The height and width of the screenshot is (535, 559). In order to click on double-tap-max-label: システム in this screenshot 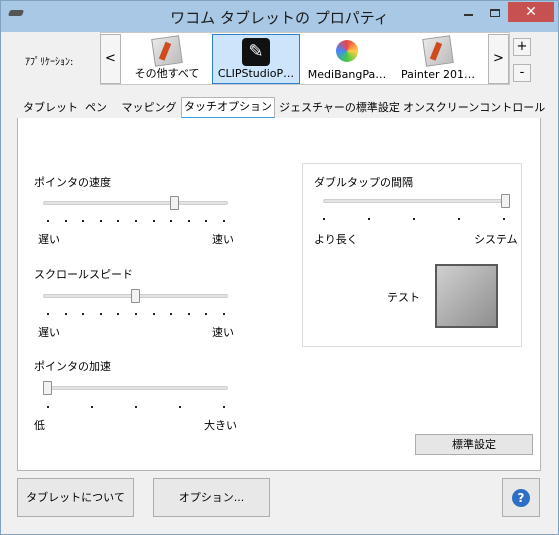, I will do `click(496, 239)`.